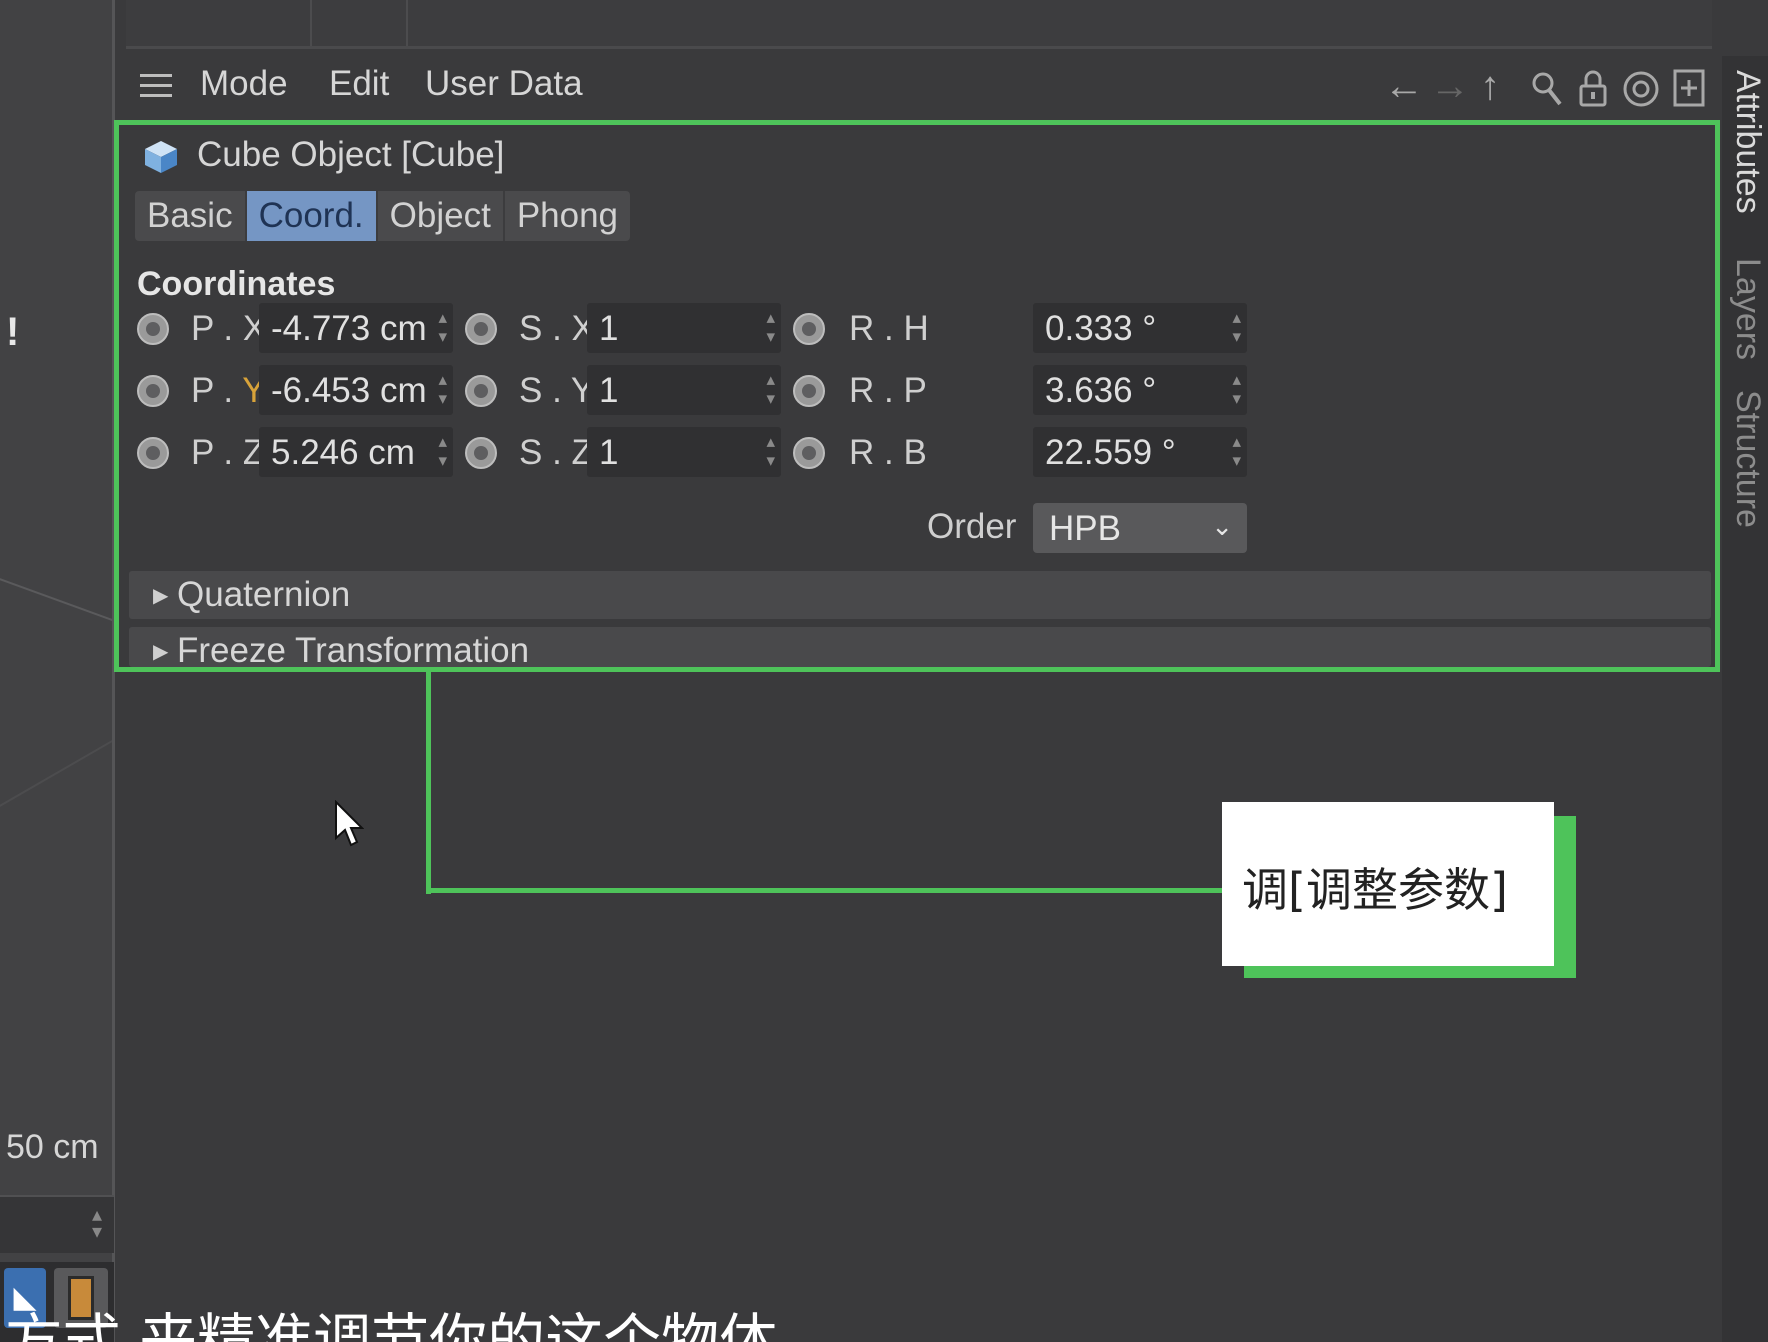  What do you see at coordinates (1404, 86) in the screenshot?
I see `arrow-left-icon: ←` at bounding box center [1404, 86].